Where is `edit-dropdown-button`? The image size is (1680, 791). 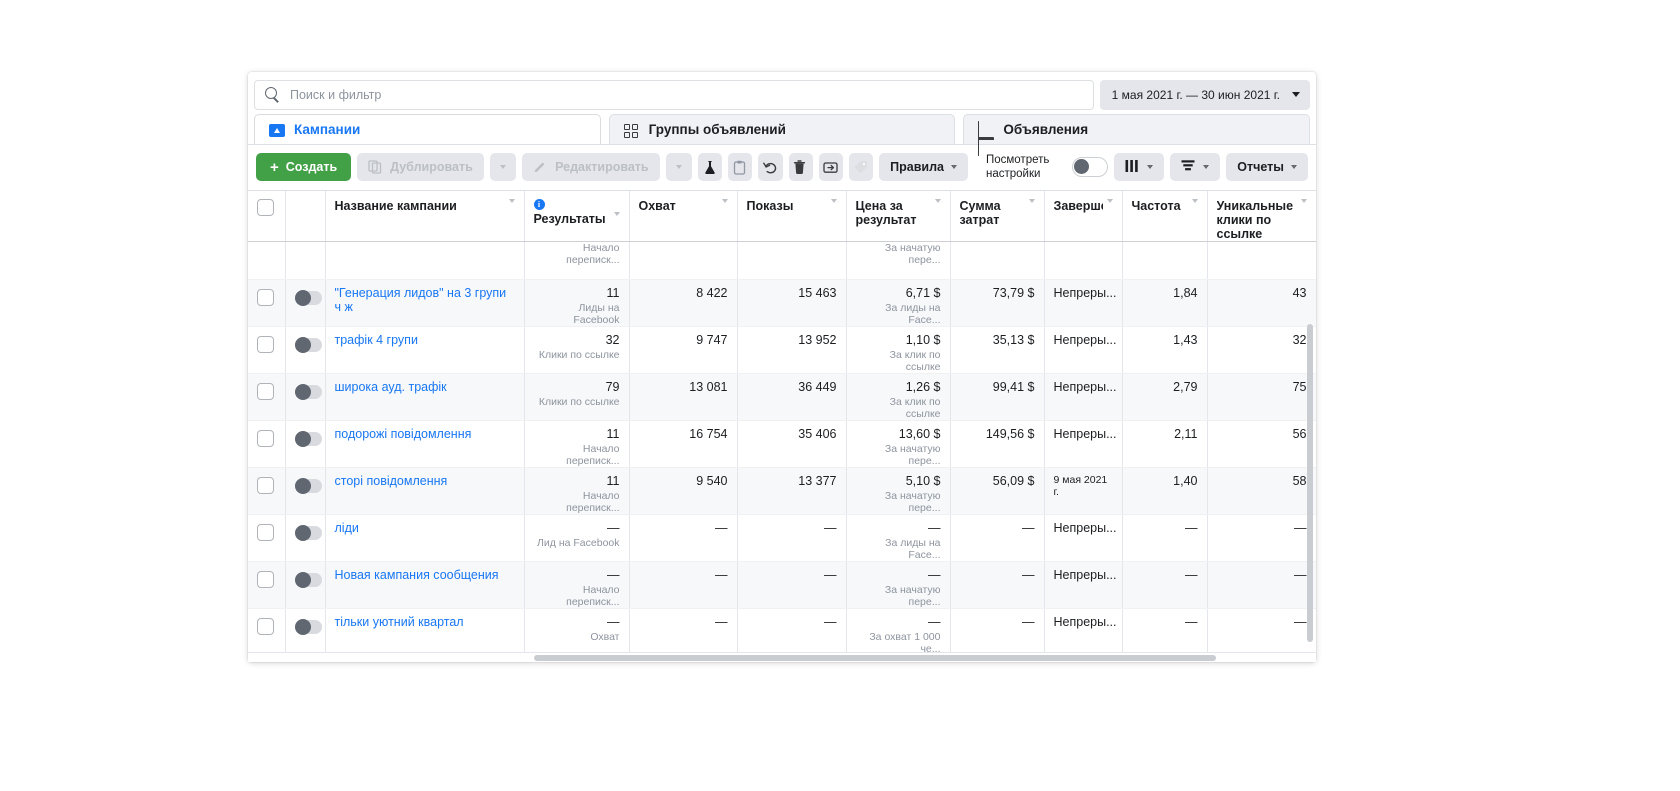
edit-dropdown-button is located at coordinates (678, 167).